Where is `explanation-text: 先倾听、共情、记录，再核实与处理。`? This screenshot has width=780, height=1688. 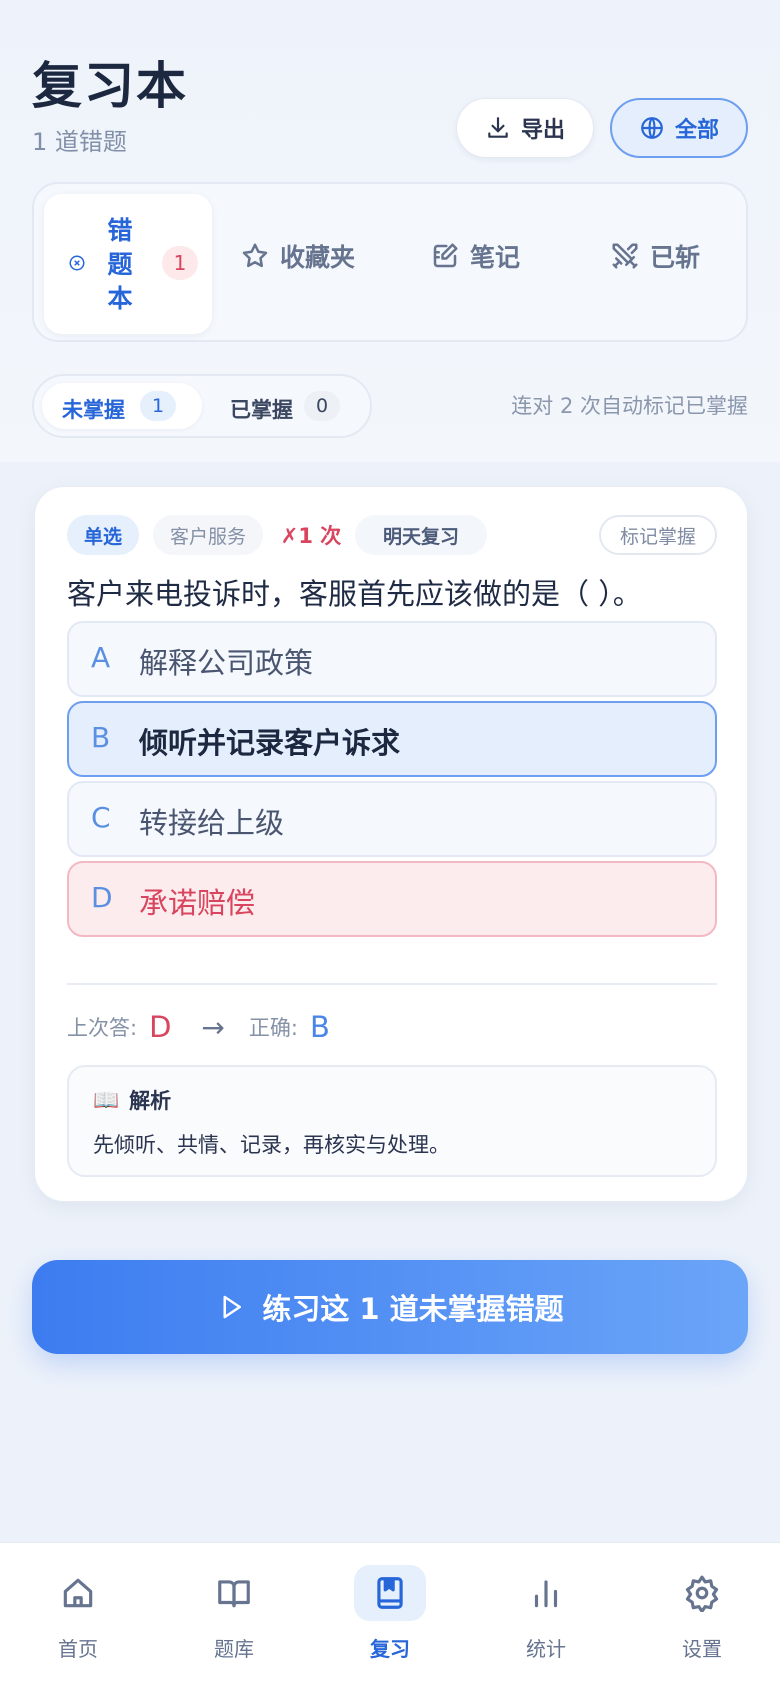 explanation-text: 先倾听、共情、记录，再核实与处理。 is located at coordinates (271, 1145).